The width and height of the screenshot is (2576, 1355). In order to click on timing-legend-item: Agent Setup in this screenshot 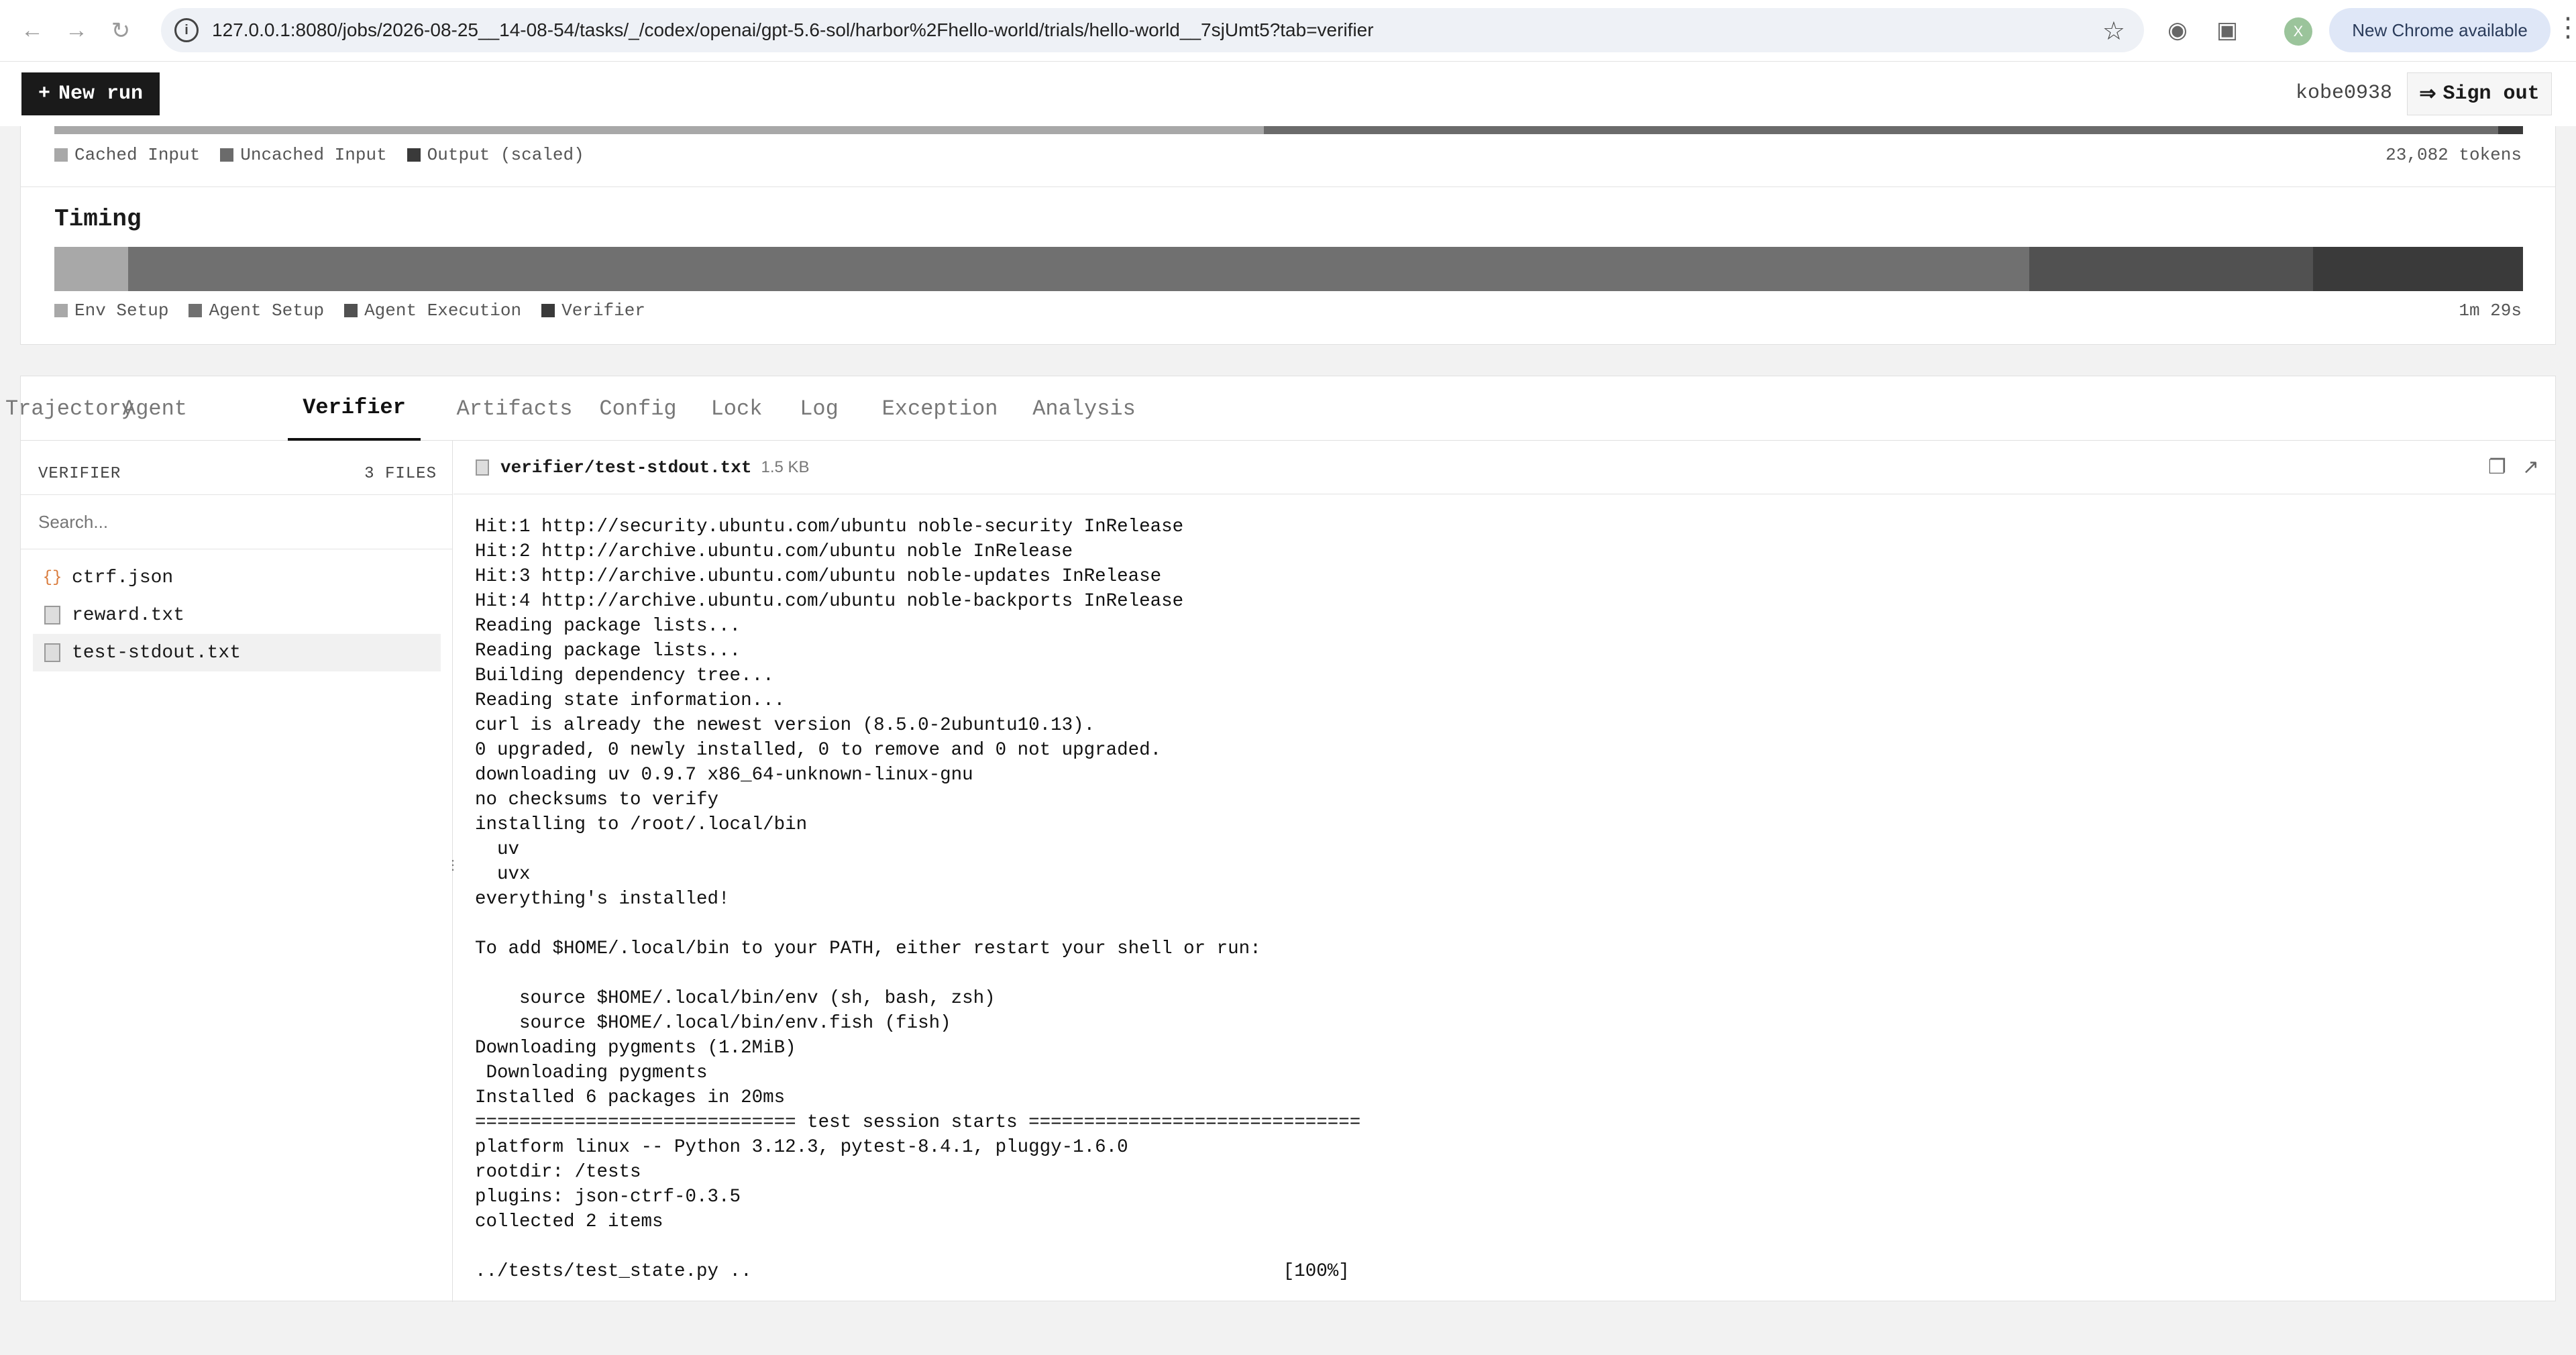, I will do `click(256, 311)`.